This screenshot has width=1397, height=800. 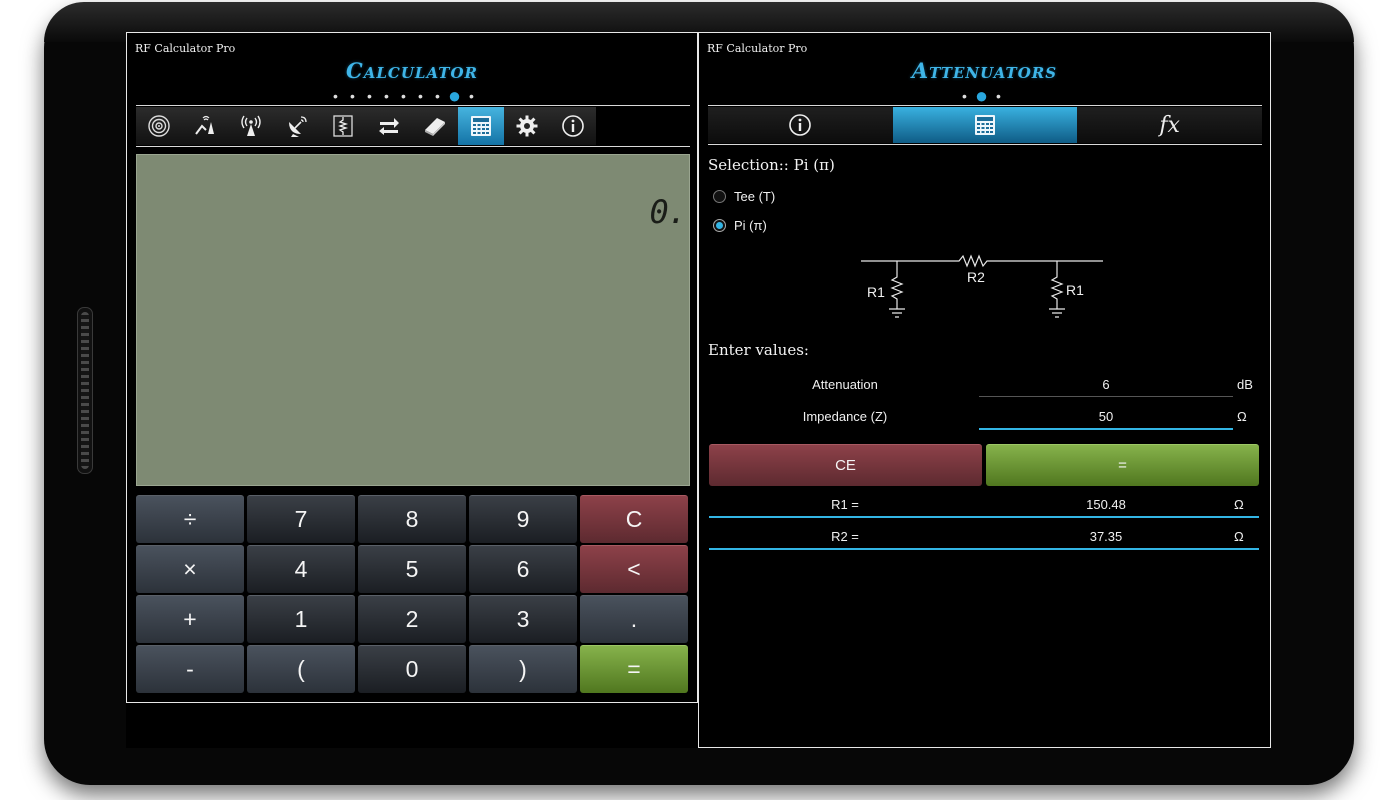 I want to click on gear-icon, so click(x=527, y=126).